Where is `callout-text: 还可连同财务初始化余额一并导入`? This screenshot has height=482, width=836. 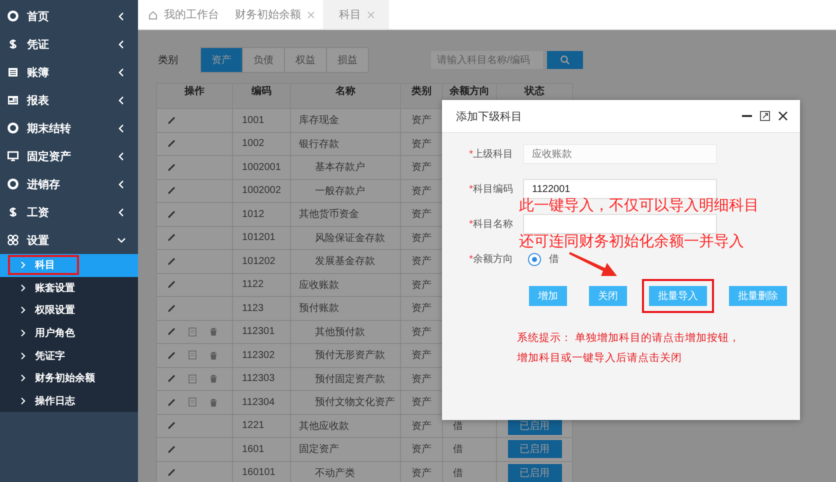
callout-text: 还可连同财务初始化余额一并导入 is located at coordinates (632, 241).